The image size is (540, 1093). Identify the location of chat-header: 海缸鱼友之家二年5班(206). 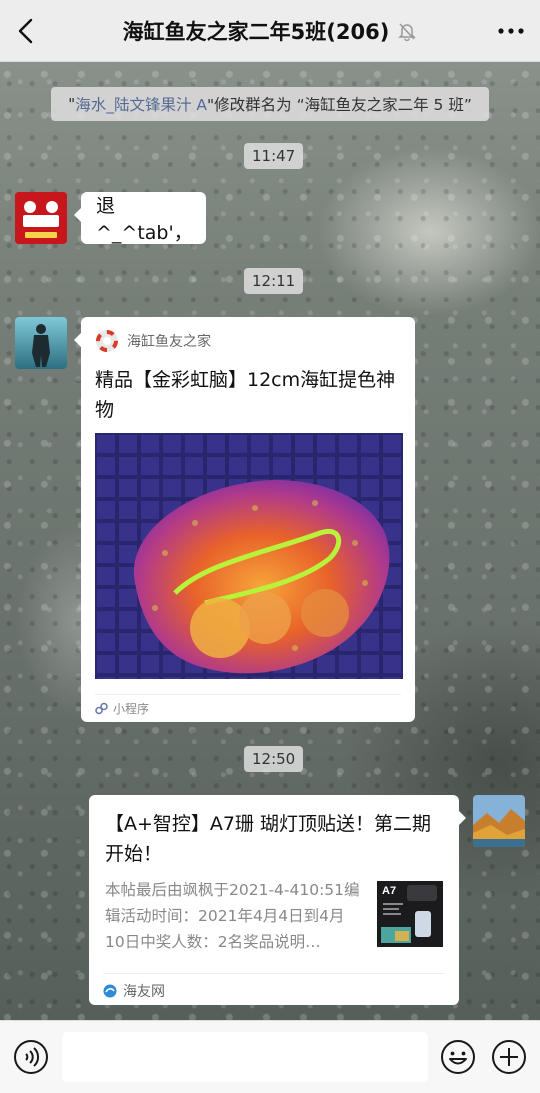
(270, 31).